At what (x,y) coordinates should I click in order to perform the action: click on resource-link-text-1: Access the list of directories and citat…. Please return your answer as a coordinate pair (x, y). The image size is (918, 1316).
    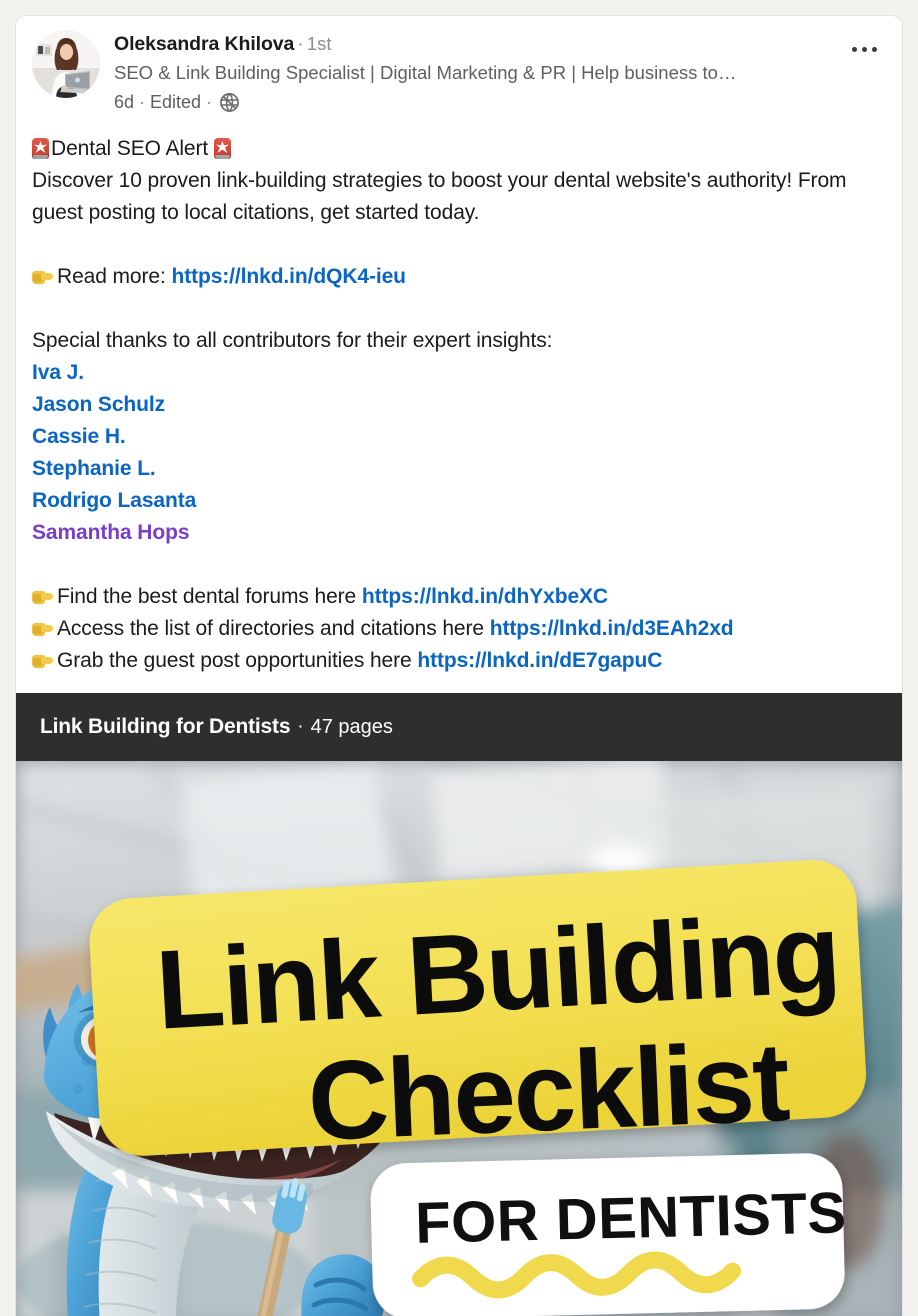
    Looking at the image, I should click on (270, 628).